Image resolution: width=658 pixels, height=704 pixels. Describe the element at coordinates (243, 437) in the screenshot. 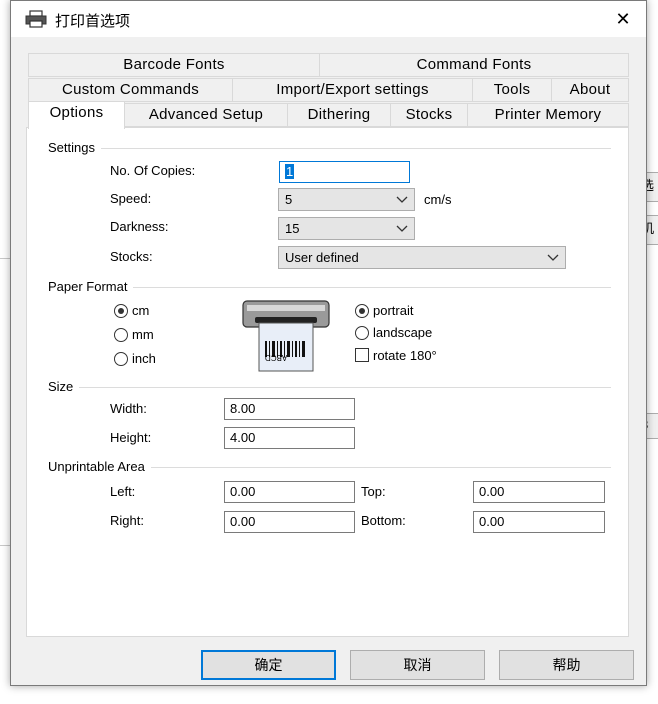

I see `height-value: 4.00` at that location.